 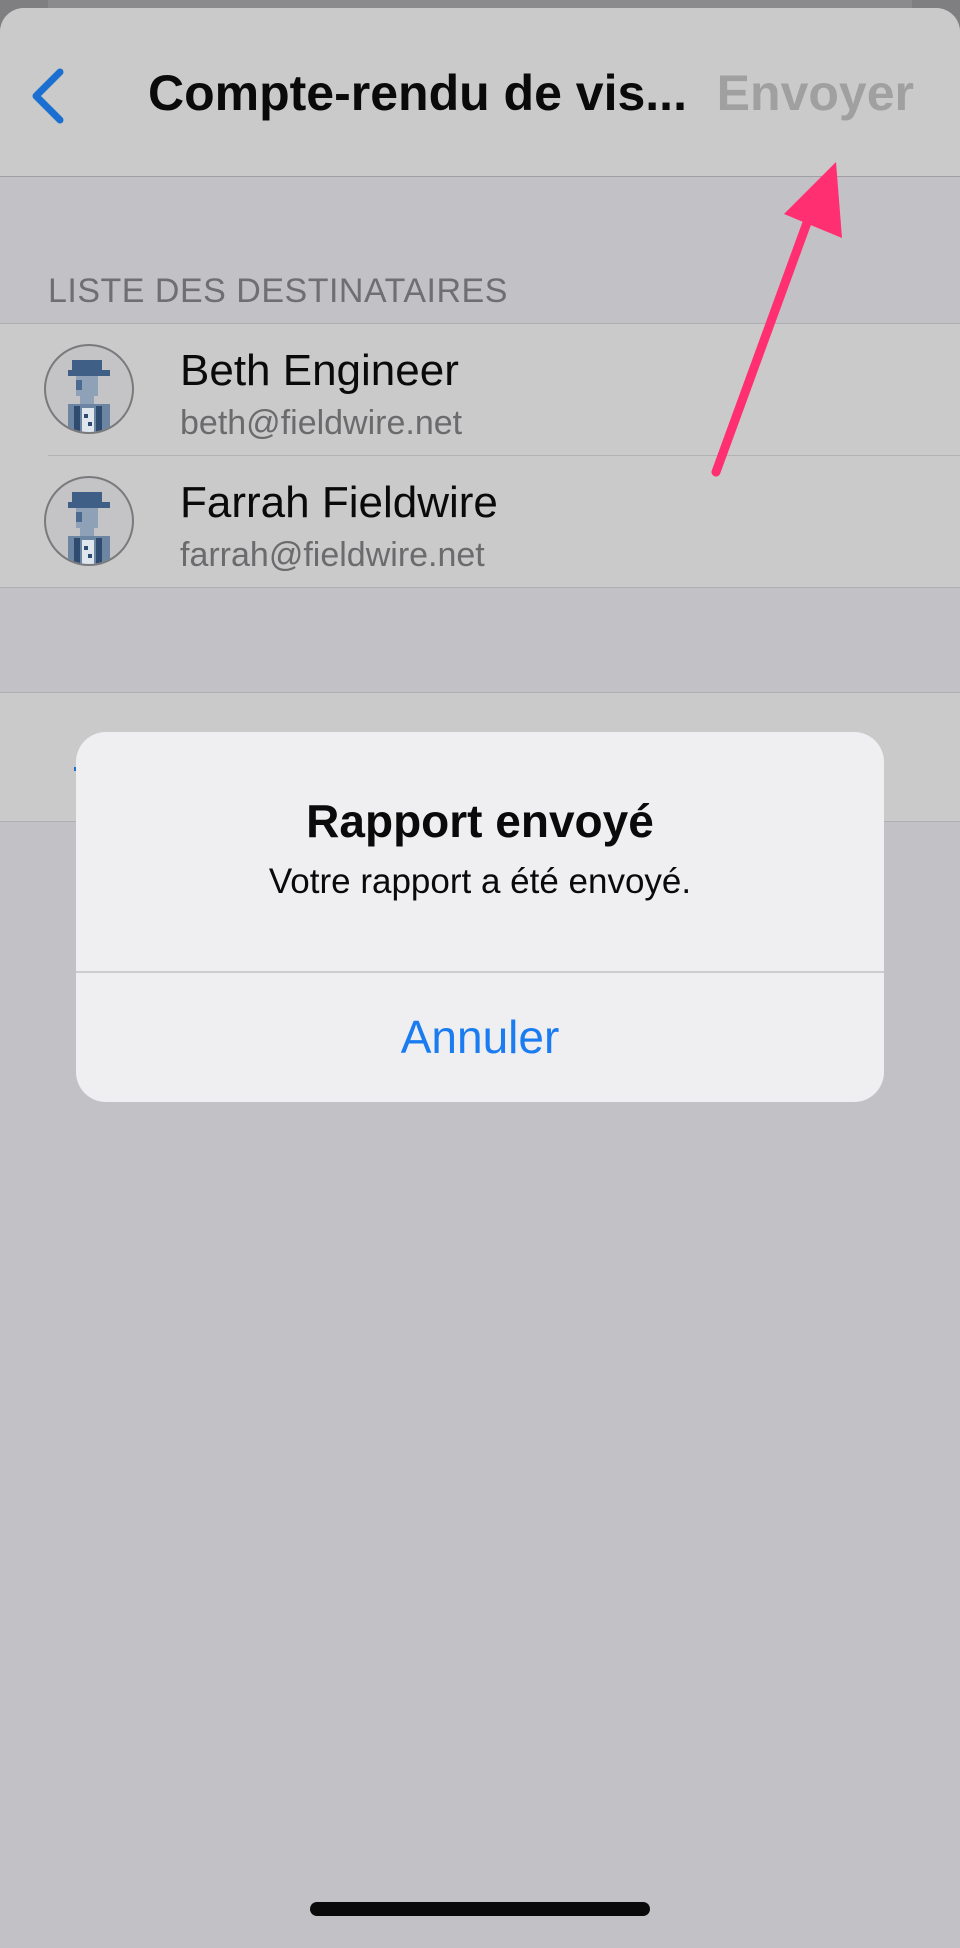 What do you see at coordinates (480, 1037) in the screenshot?
I see `cancel-button: Annuler` at bounding box center [480, 1037].